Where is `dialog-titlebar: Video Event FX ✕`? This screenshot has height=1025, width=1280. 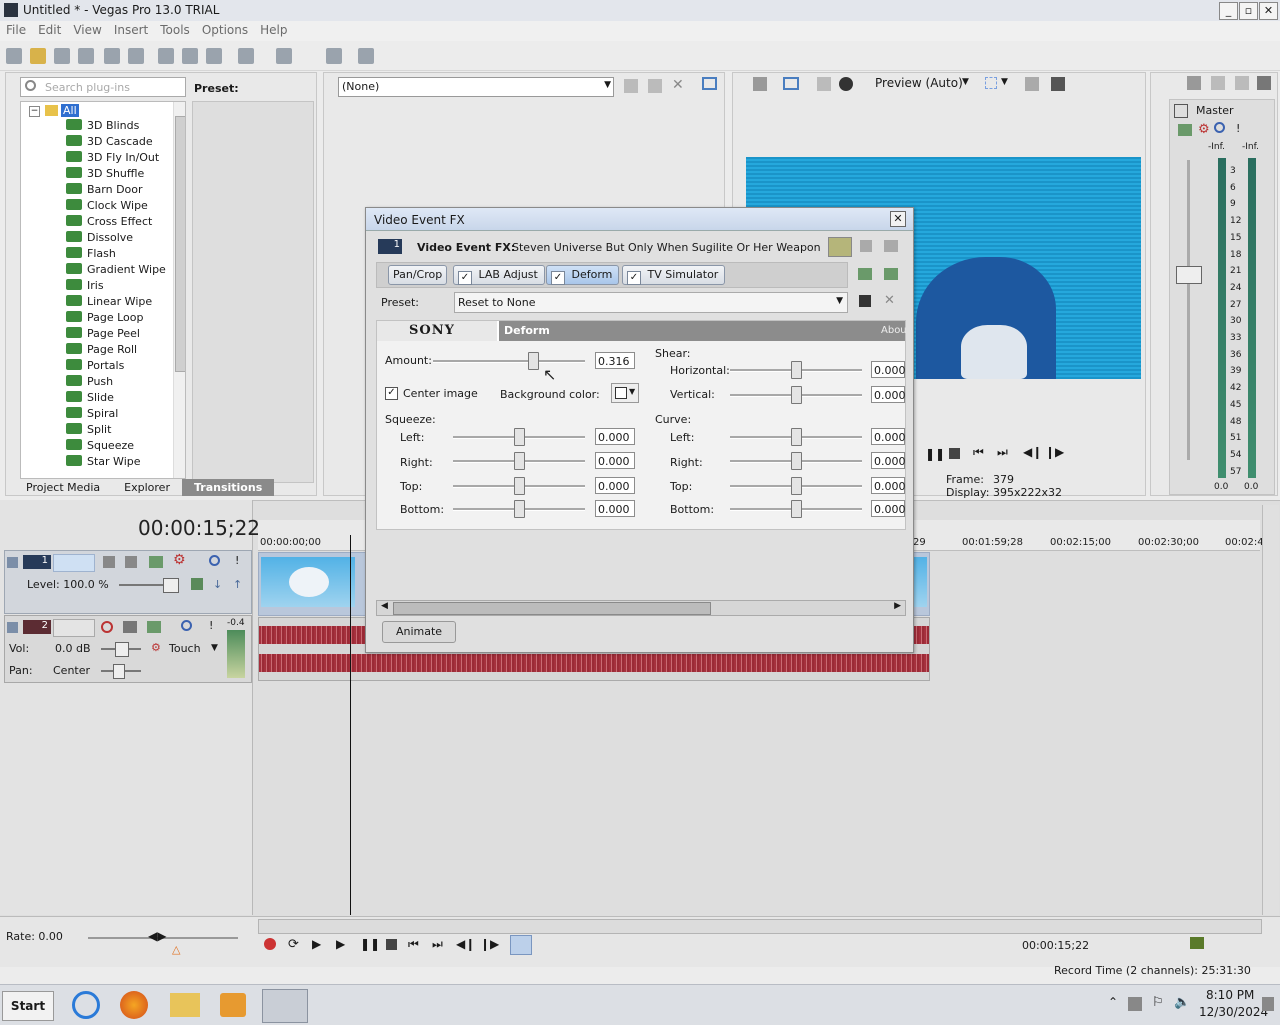
dialog-titlebar: Video Event FX ✕ is located at coordinates (639, 219).